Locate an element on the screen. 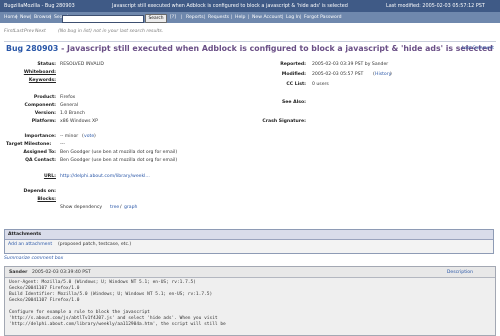 The width and height of the screenshot is (500, 336). component-value: General is located at coordinates (69, 105).